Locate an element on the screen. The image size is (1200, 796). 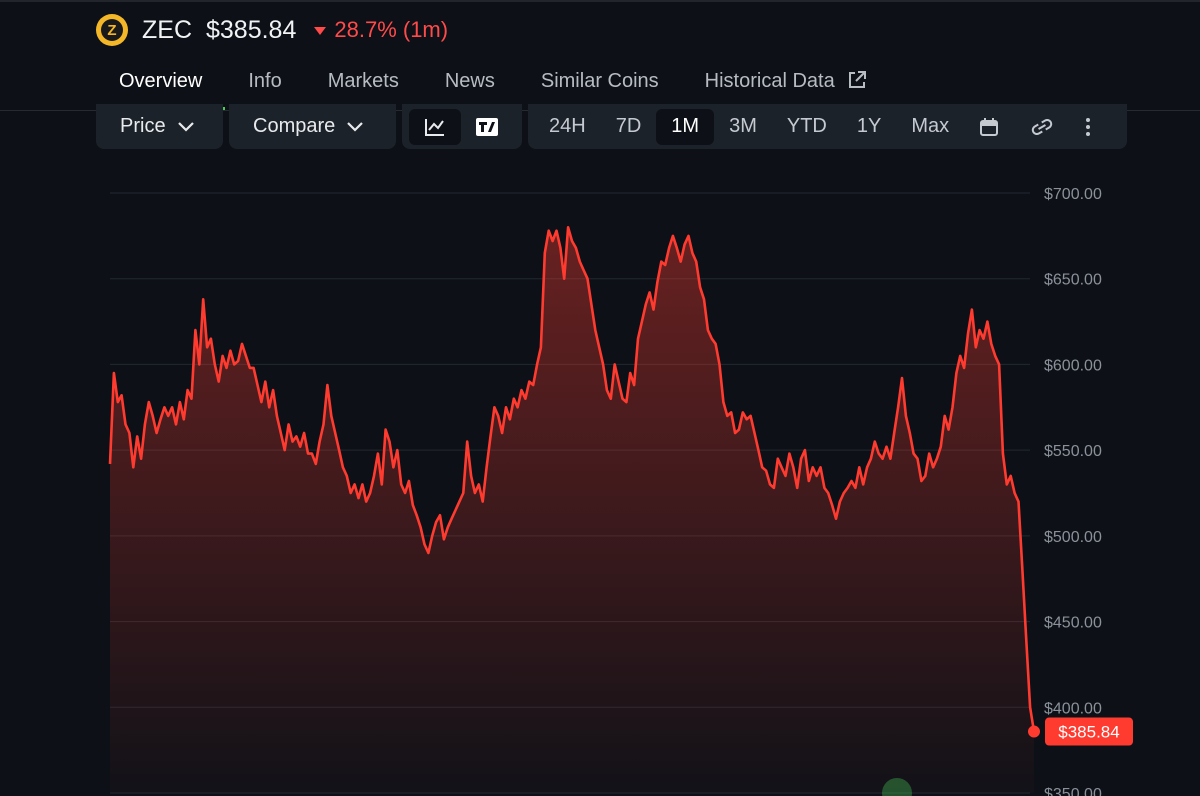
range-1m-button: 1M is located at coordinates (685, 126).